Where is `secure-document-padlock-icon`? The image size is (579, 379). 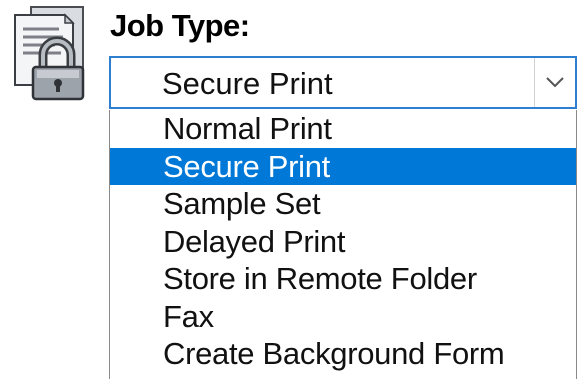
secure-document-padlock-icon is located at coordinates (53, 53).